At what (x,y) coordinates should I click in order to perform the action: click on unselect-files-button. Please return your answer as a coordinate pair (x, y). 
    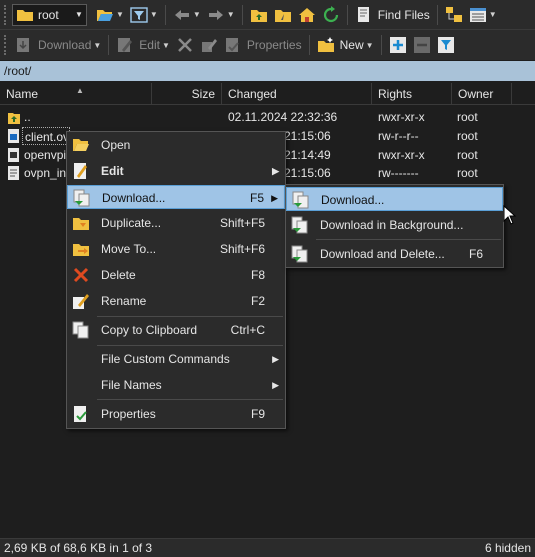
    Looking at the image, I should click on (422, 45).